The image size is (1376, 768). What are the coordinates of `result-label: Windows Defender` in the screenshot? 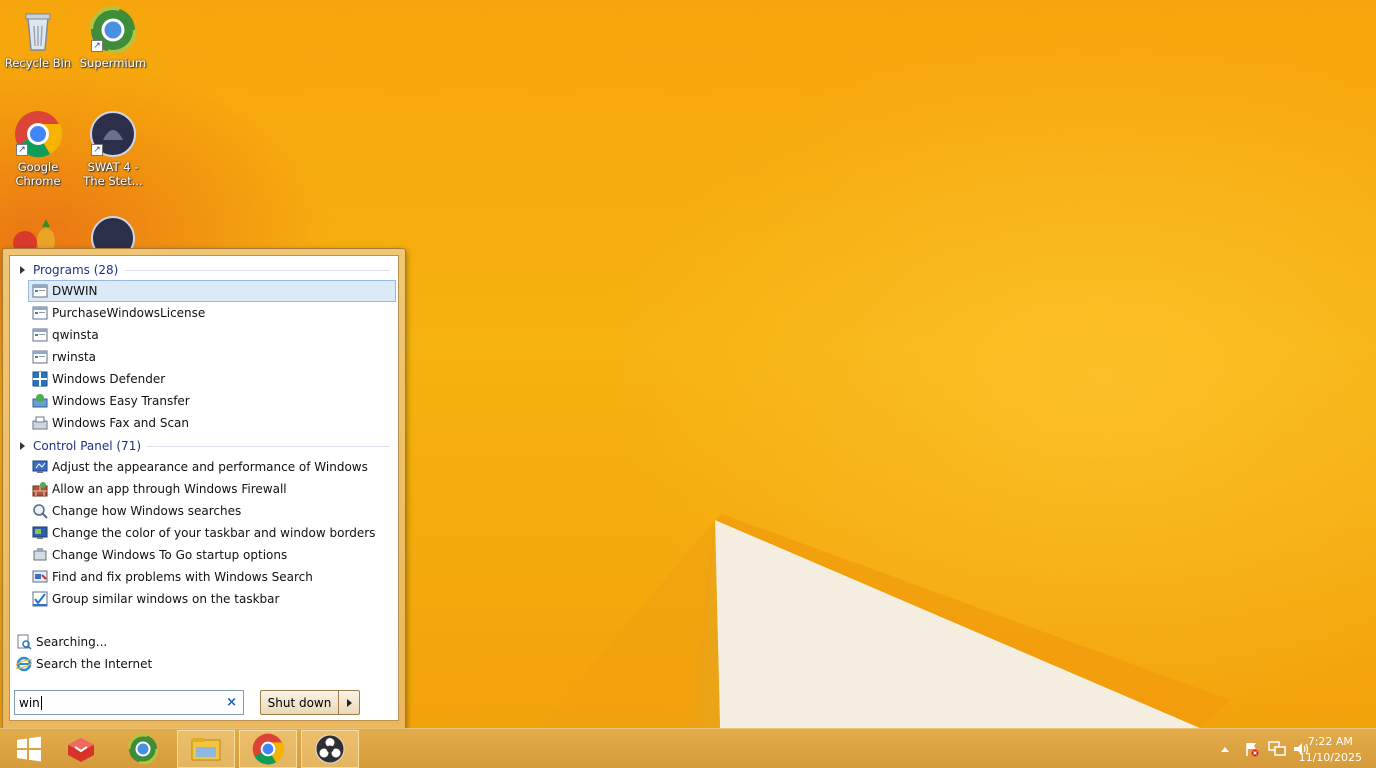 It's located at (109, 379).